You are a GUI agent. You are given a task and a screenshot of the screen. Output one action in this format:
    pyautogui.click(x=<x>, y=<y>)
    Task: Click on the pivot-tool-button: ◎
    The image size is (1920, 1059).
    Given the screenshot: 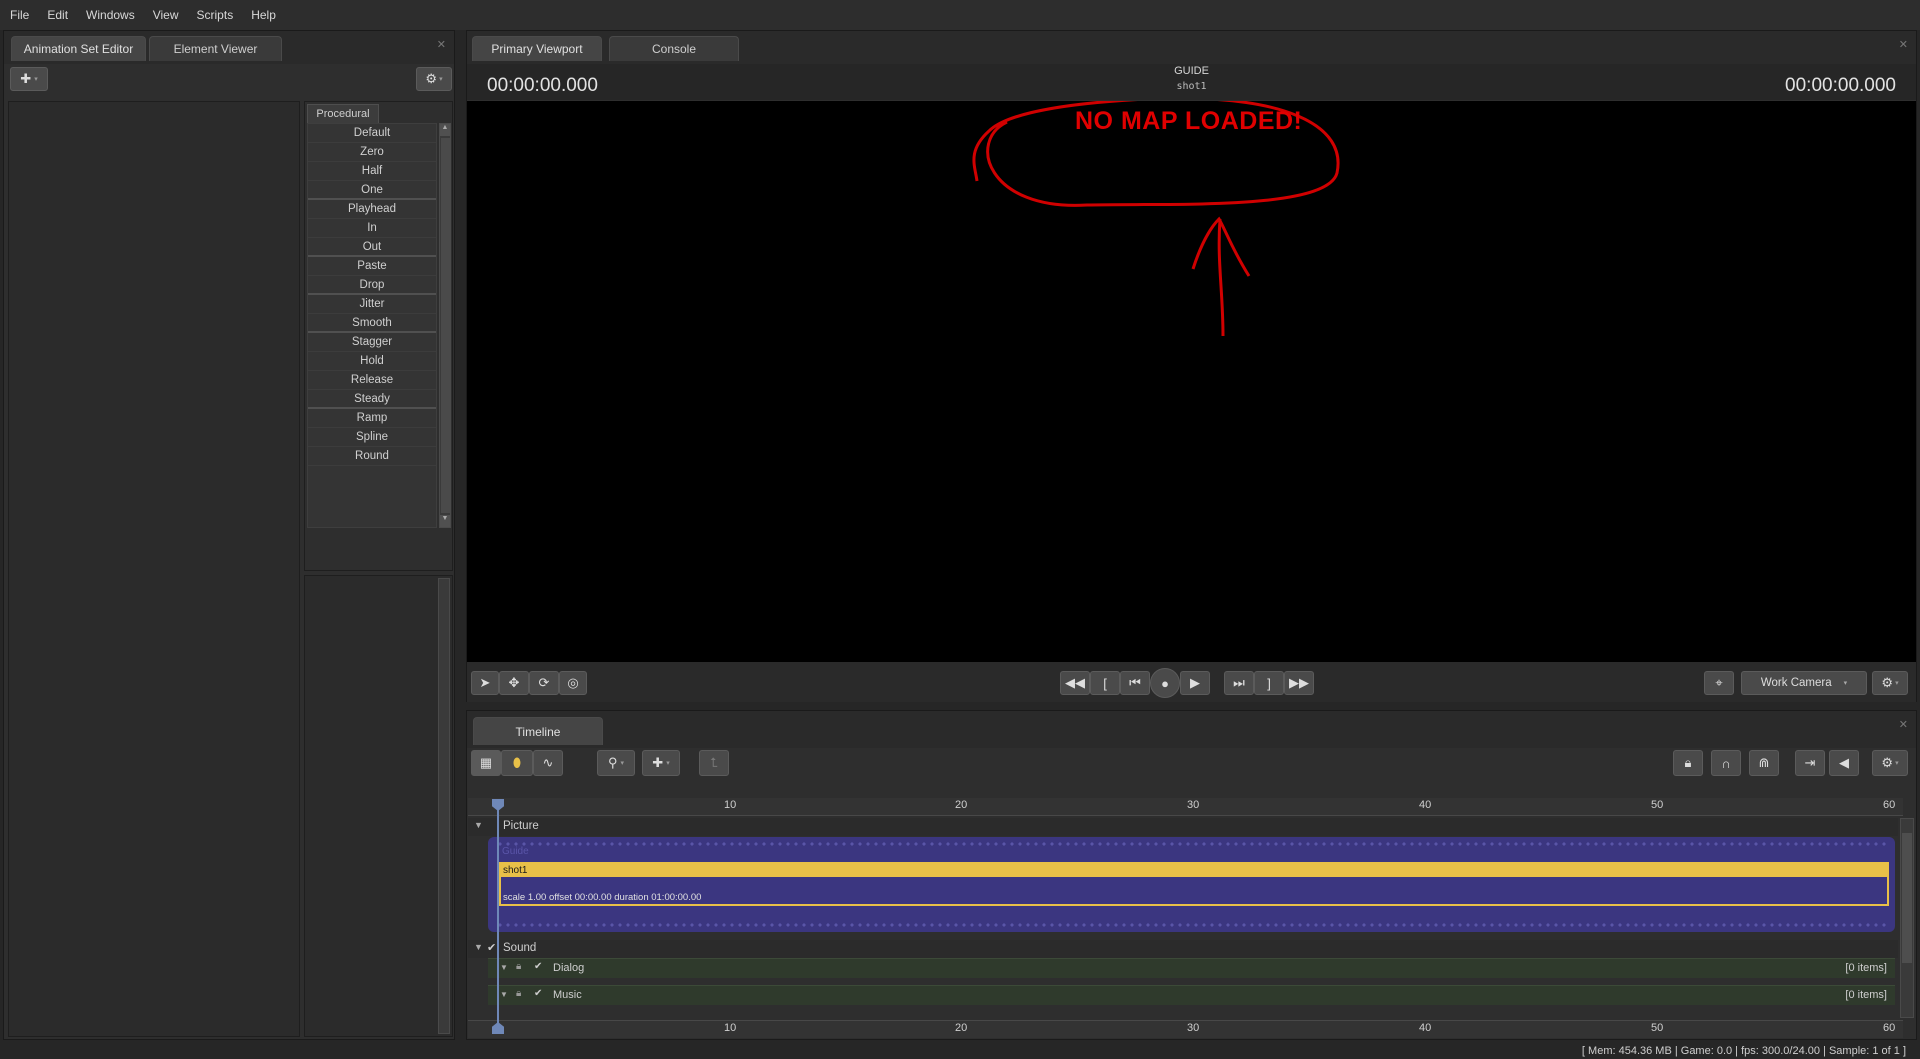 What is the action you would take?
    pyautogui.click(x=573, y=683)
    